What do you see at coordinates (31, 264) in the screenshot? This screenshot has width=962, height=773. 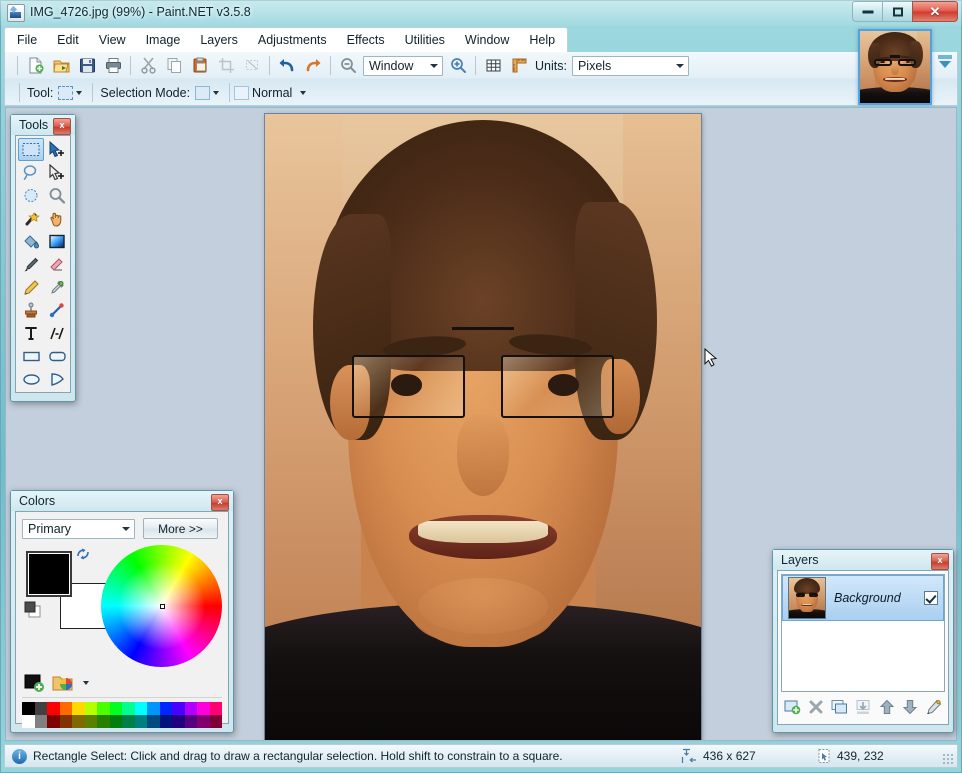 I see `tool-paintbrush` at bounding box center [31, 264].